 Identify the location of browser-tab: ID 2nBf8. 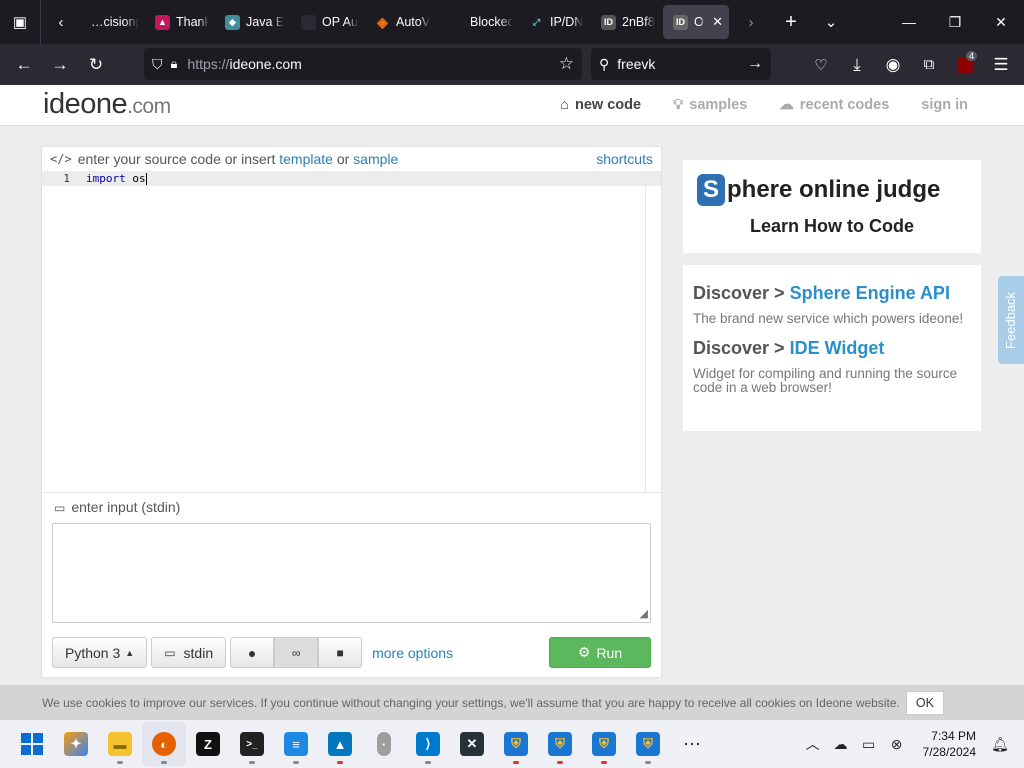
(626, 22).